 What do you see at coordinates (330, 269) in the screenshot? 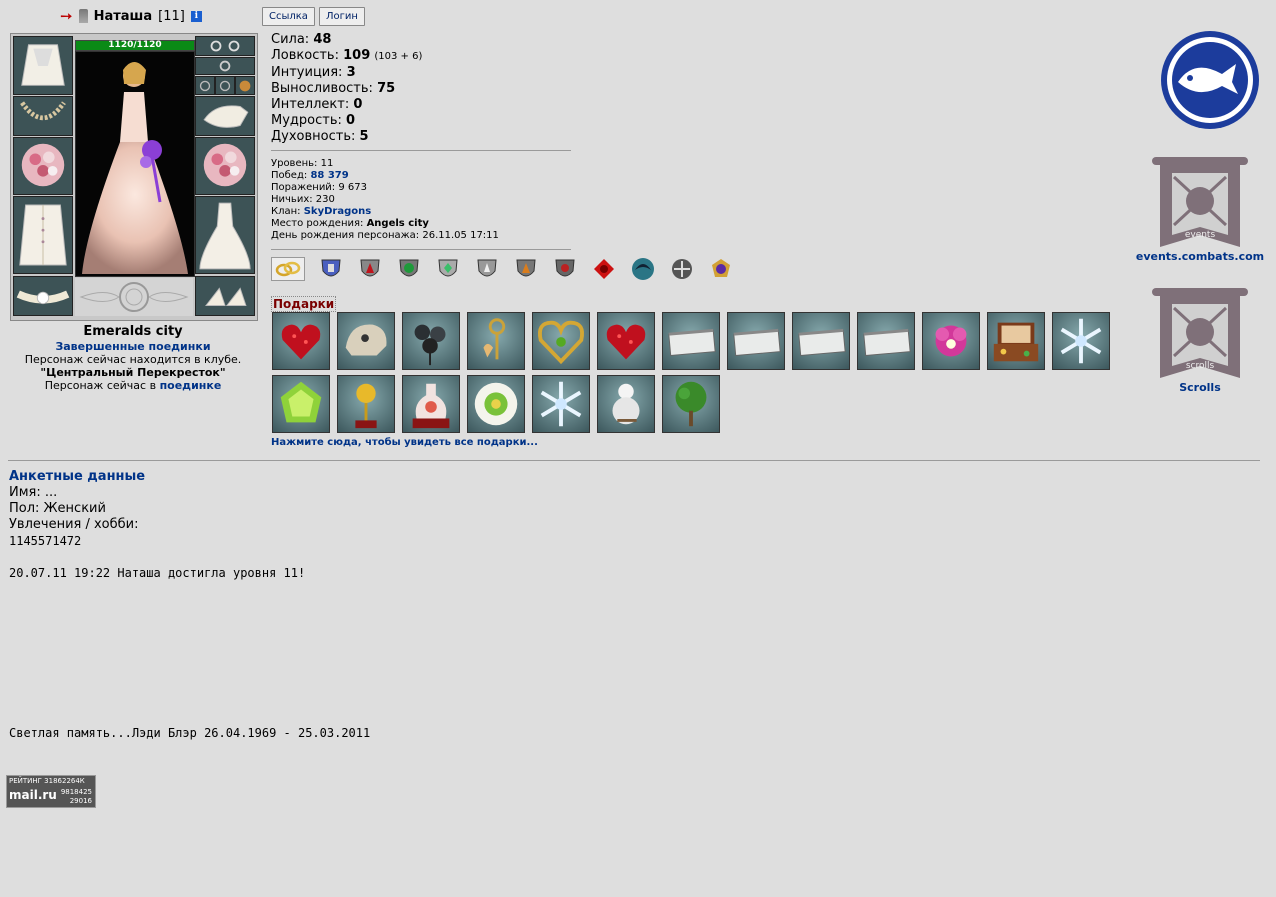
I see `blue-shield-badge-icon` at bounding box center [330, 269].